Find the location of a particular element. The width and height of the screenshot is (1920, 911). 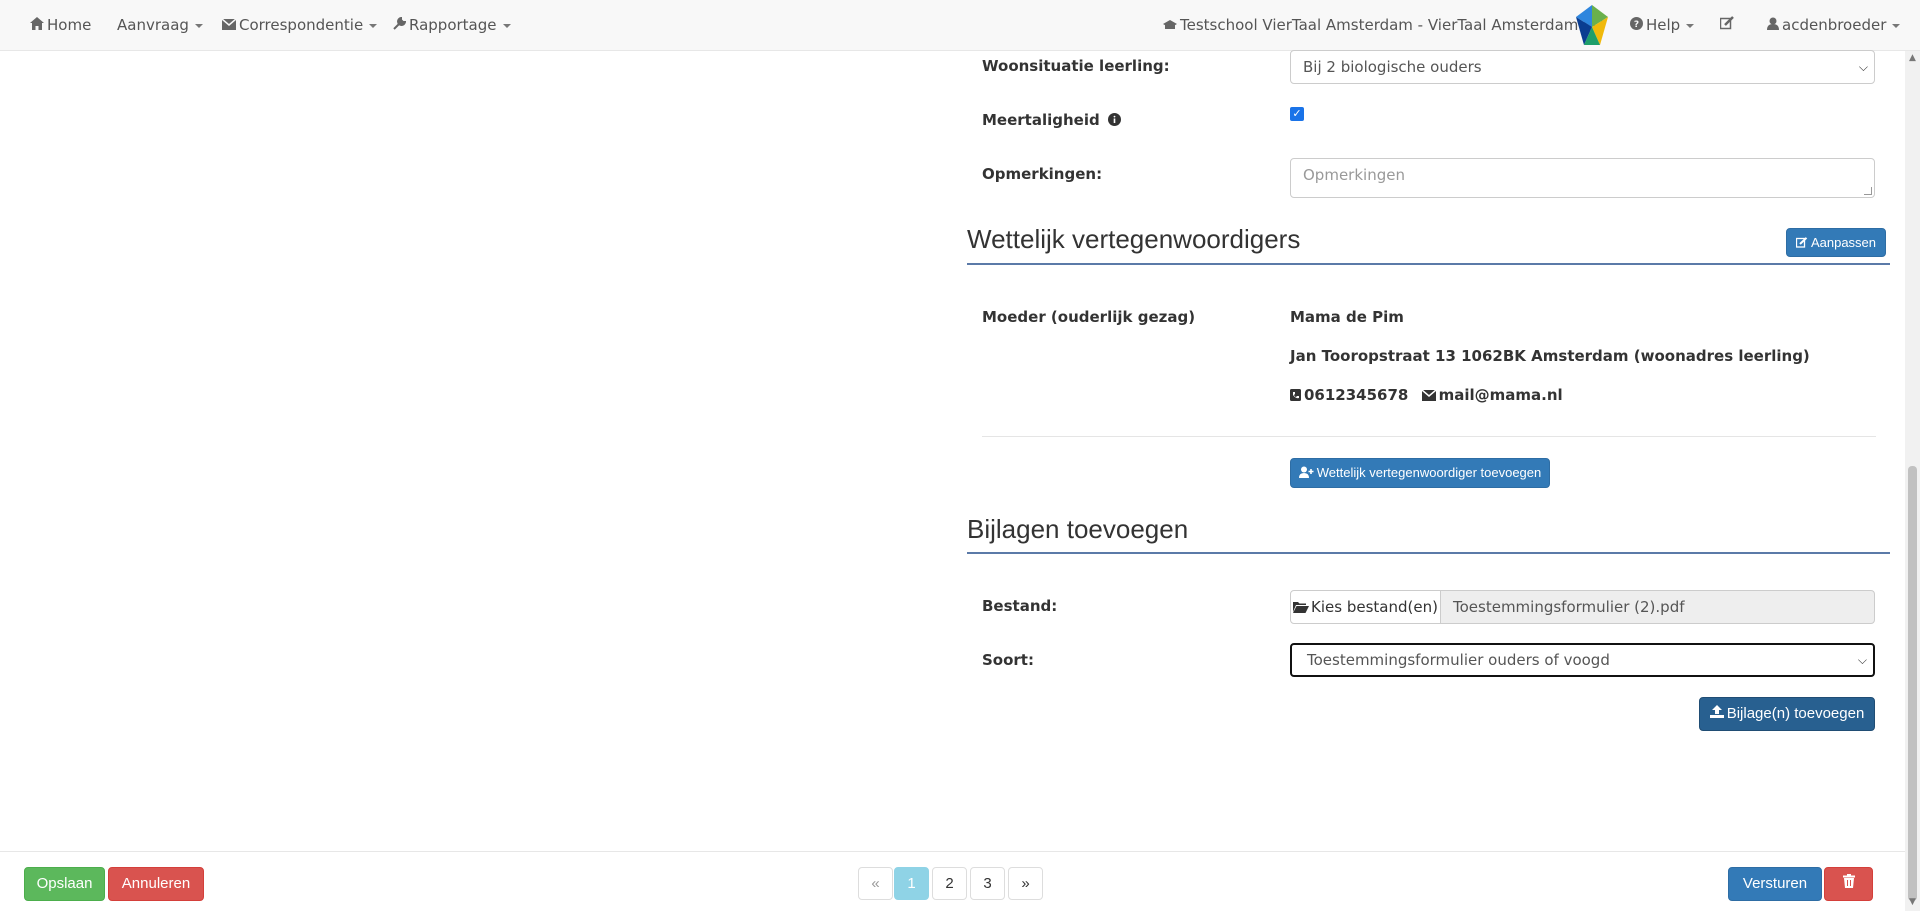

opmerkingen-placeholder: Opmerkingen is located at coordinates (1354, 175).